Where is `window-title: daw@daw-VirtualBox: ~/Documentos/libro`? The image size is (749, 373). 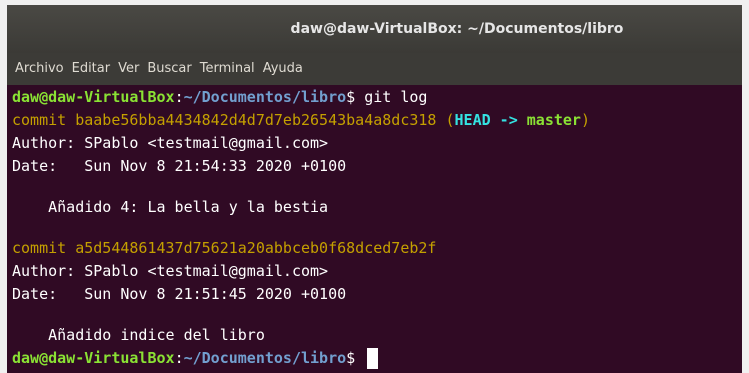
window-title: daw@daw-VirtualBox: ~/Documentos/libro is located at coordinates (457, 29).